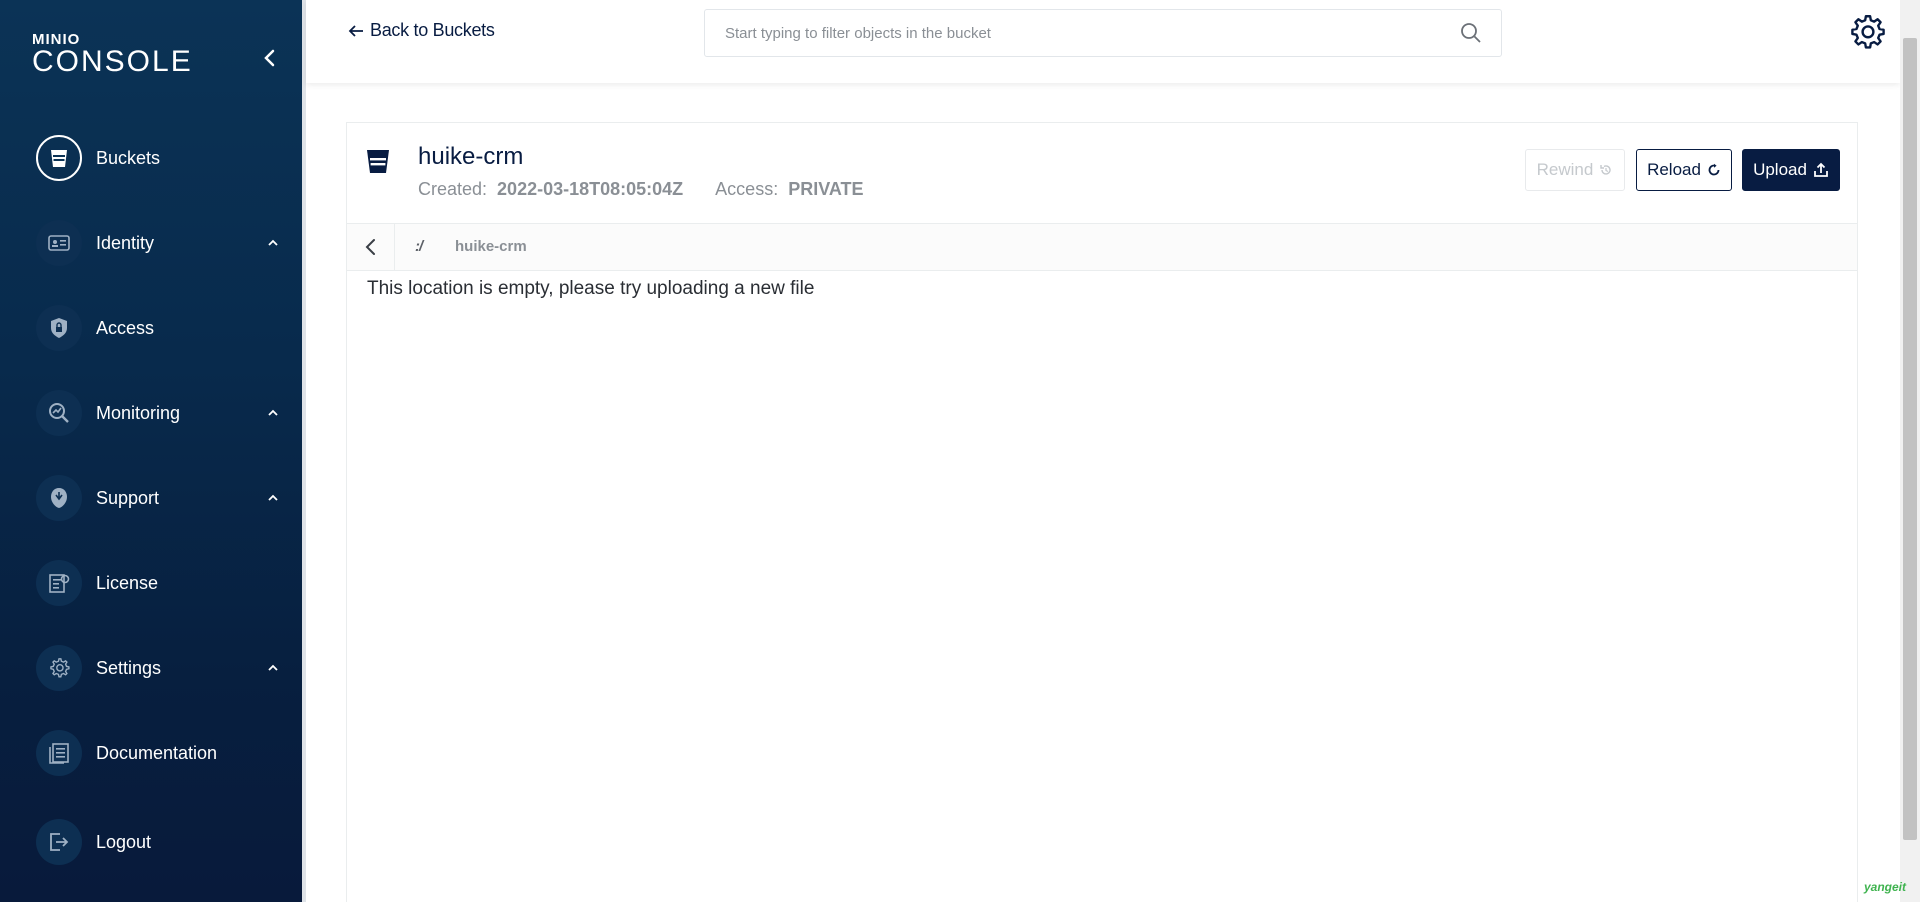  I want to click on rewind-label: Rewind, so click(1565, 169).